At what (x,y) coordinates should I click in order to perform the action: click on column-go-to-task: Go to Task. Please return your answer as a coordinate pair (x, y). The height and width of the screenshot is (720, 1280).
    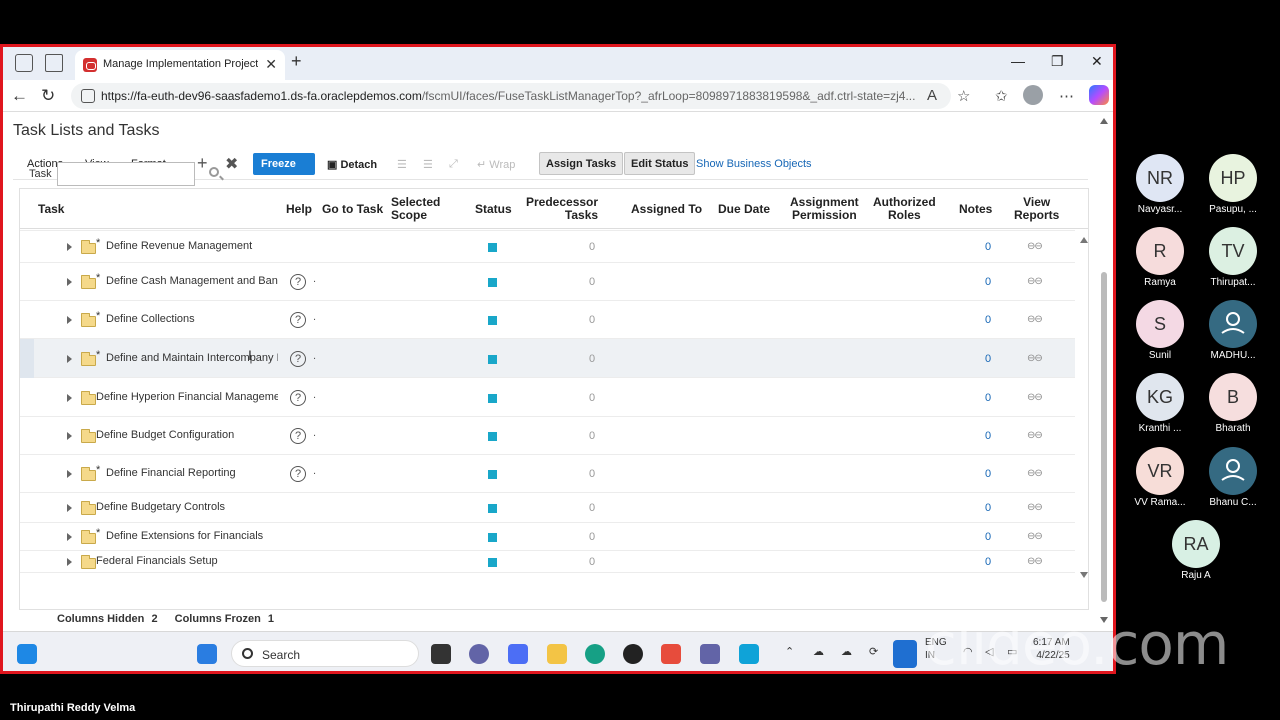
    Looking at the image, I should click on (352, 209).